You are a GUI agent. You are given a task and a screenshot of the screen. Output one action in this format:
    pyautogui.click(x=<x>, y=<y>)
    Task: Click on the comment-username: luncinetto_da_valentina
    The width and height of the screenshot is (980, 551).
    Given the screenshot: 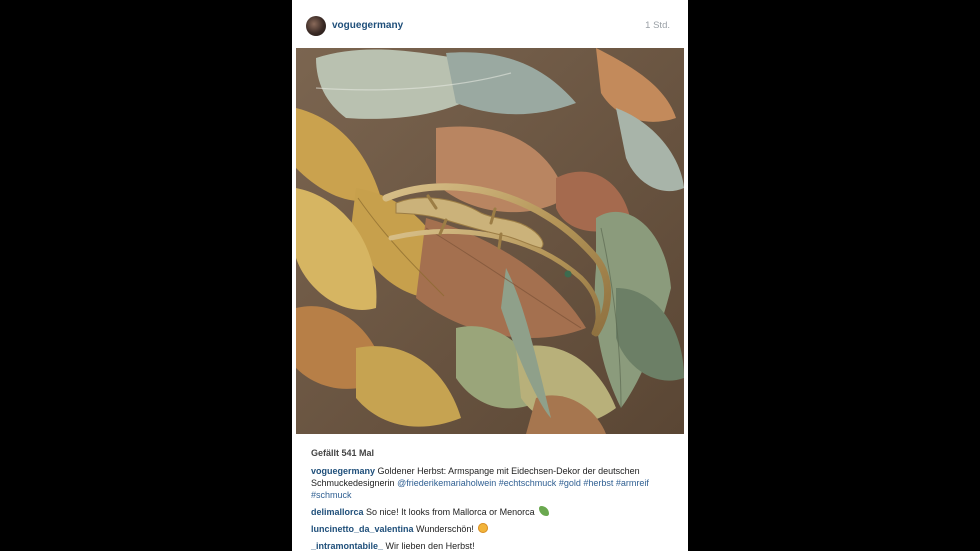 What is the action you would take?
    pyautogui.click(x=362, y=529)
    